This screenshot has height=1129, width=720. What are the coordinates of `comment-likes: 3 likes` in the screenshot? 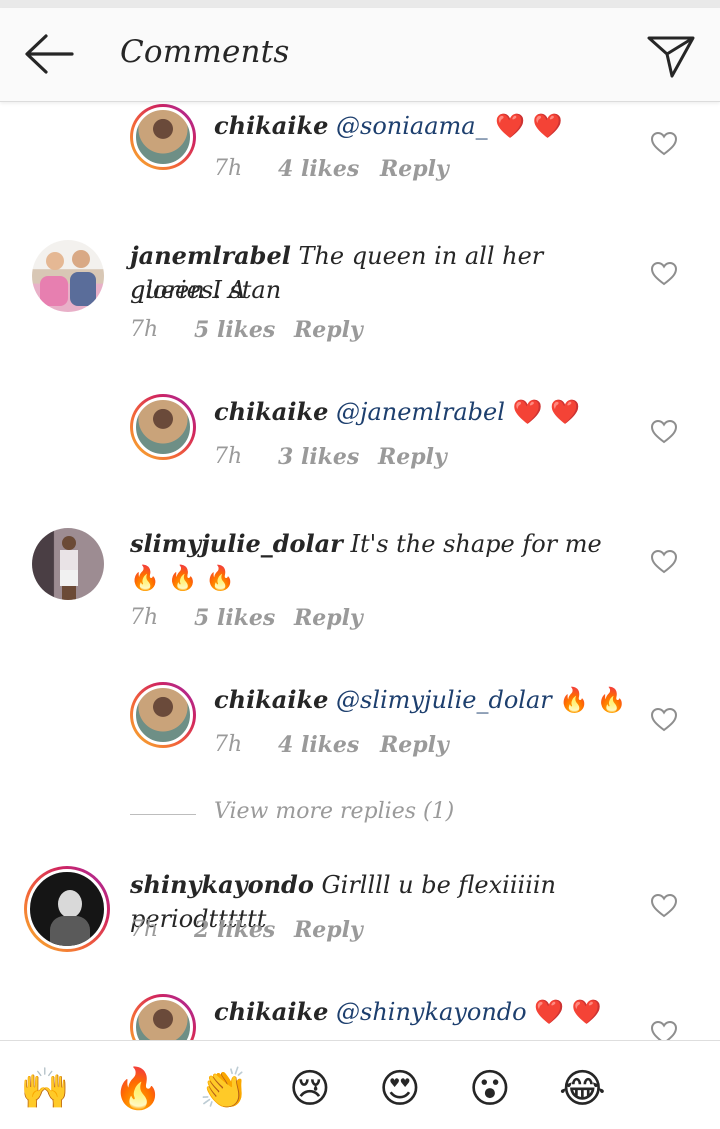 It's located at (318, 457).